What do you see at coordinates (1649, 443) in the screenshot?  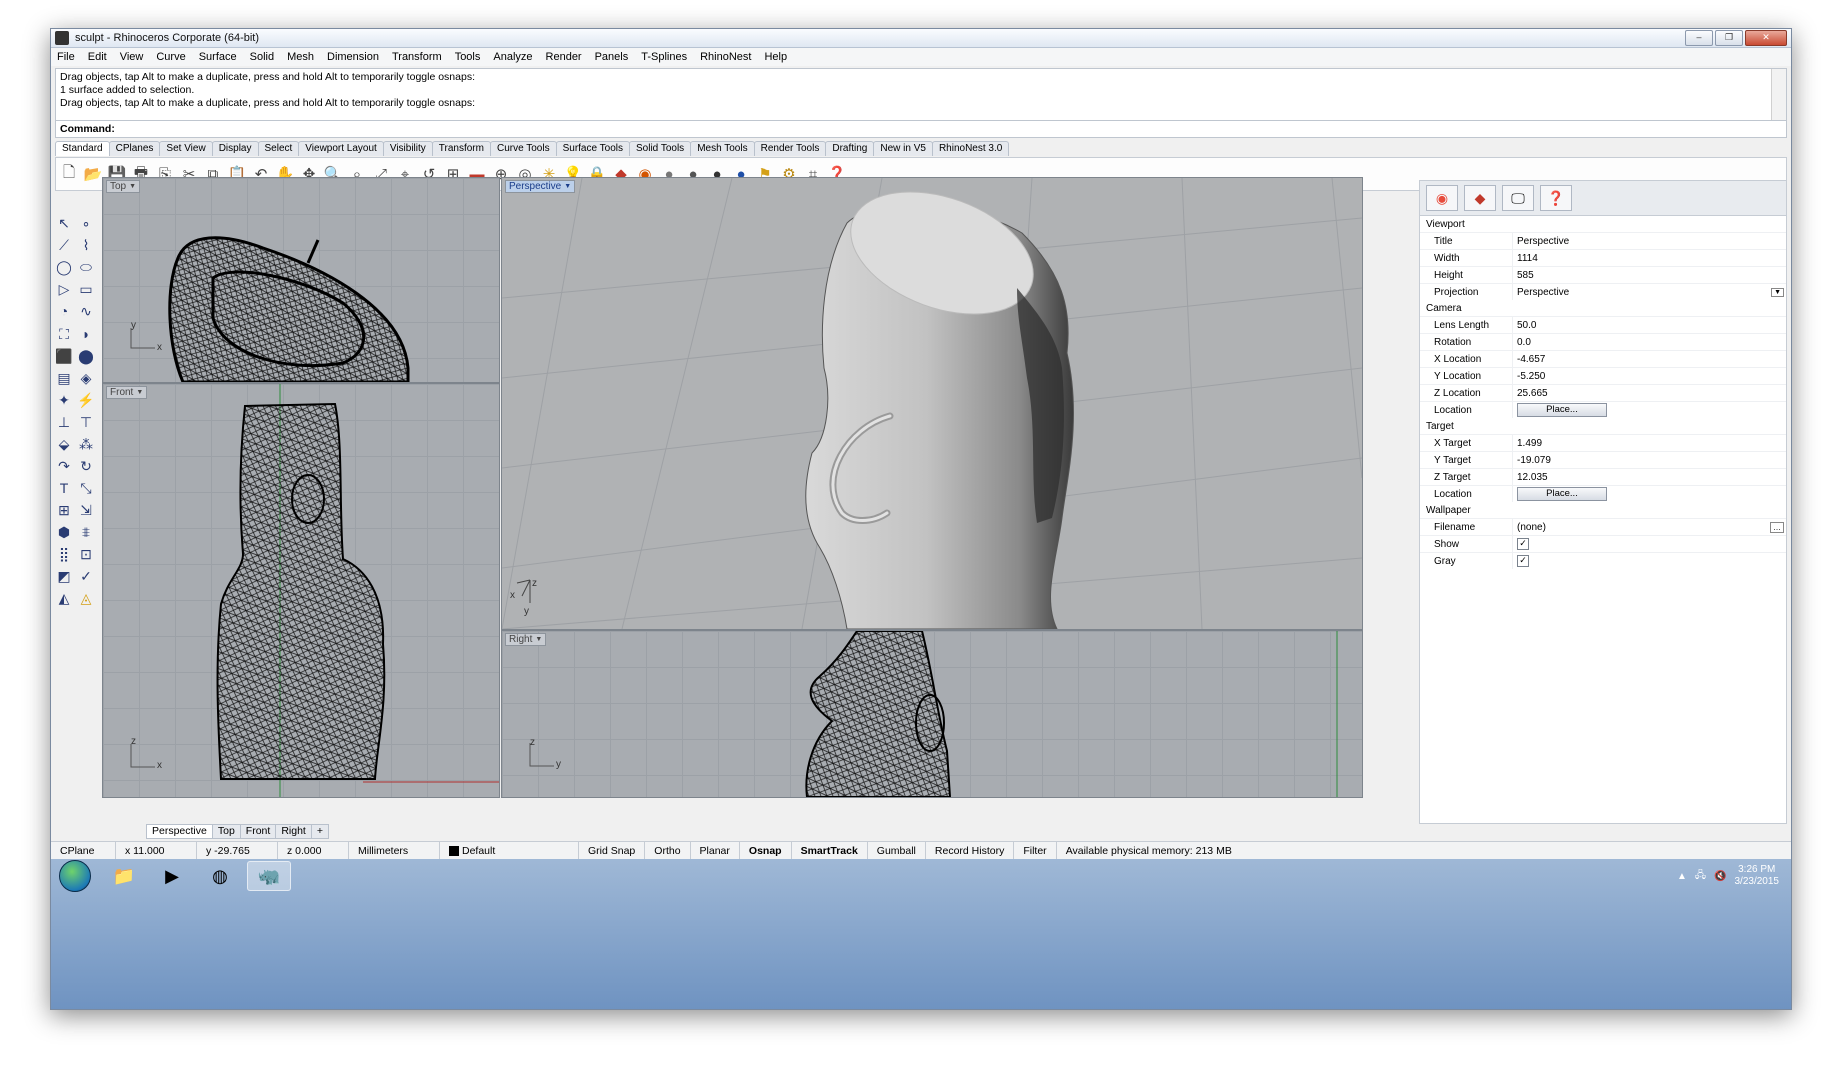 I see `prop-xtarget-value: 1.499` at bounding box center [1649, 443].